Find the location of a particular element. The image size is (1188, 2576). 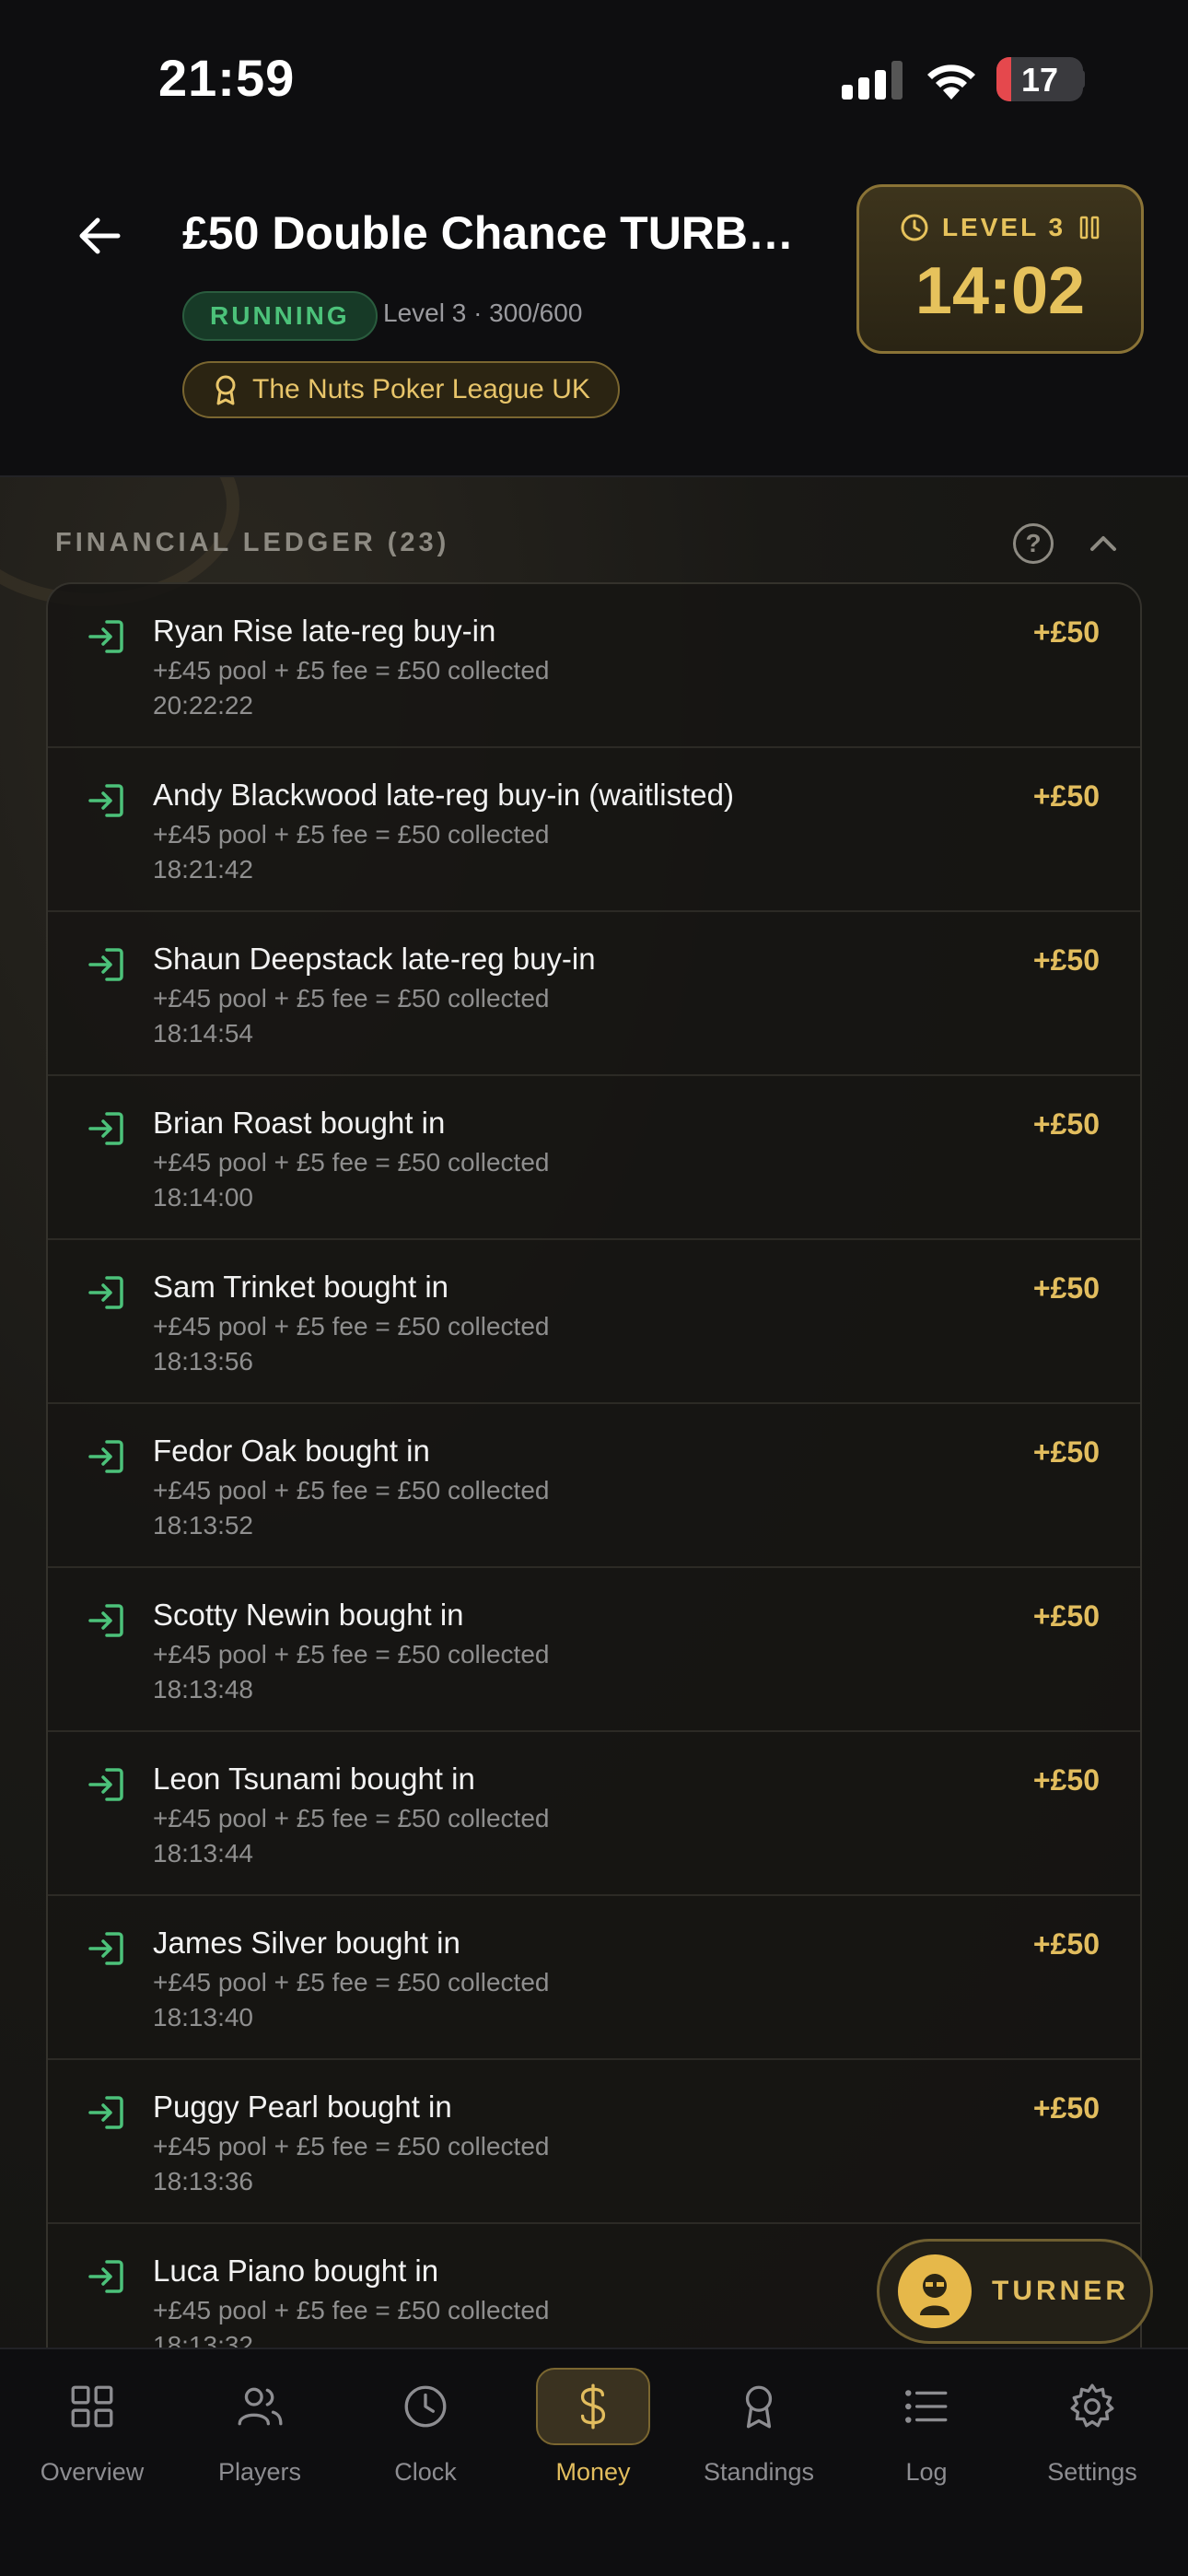

tab-log: Log is located at coordinates (926, 2437).